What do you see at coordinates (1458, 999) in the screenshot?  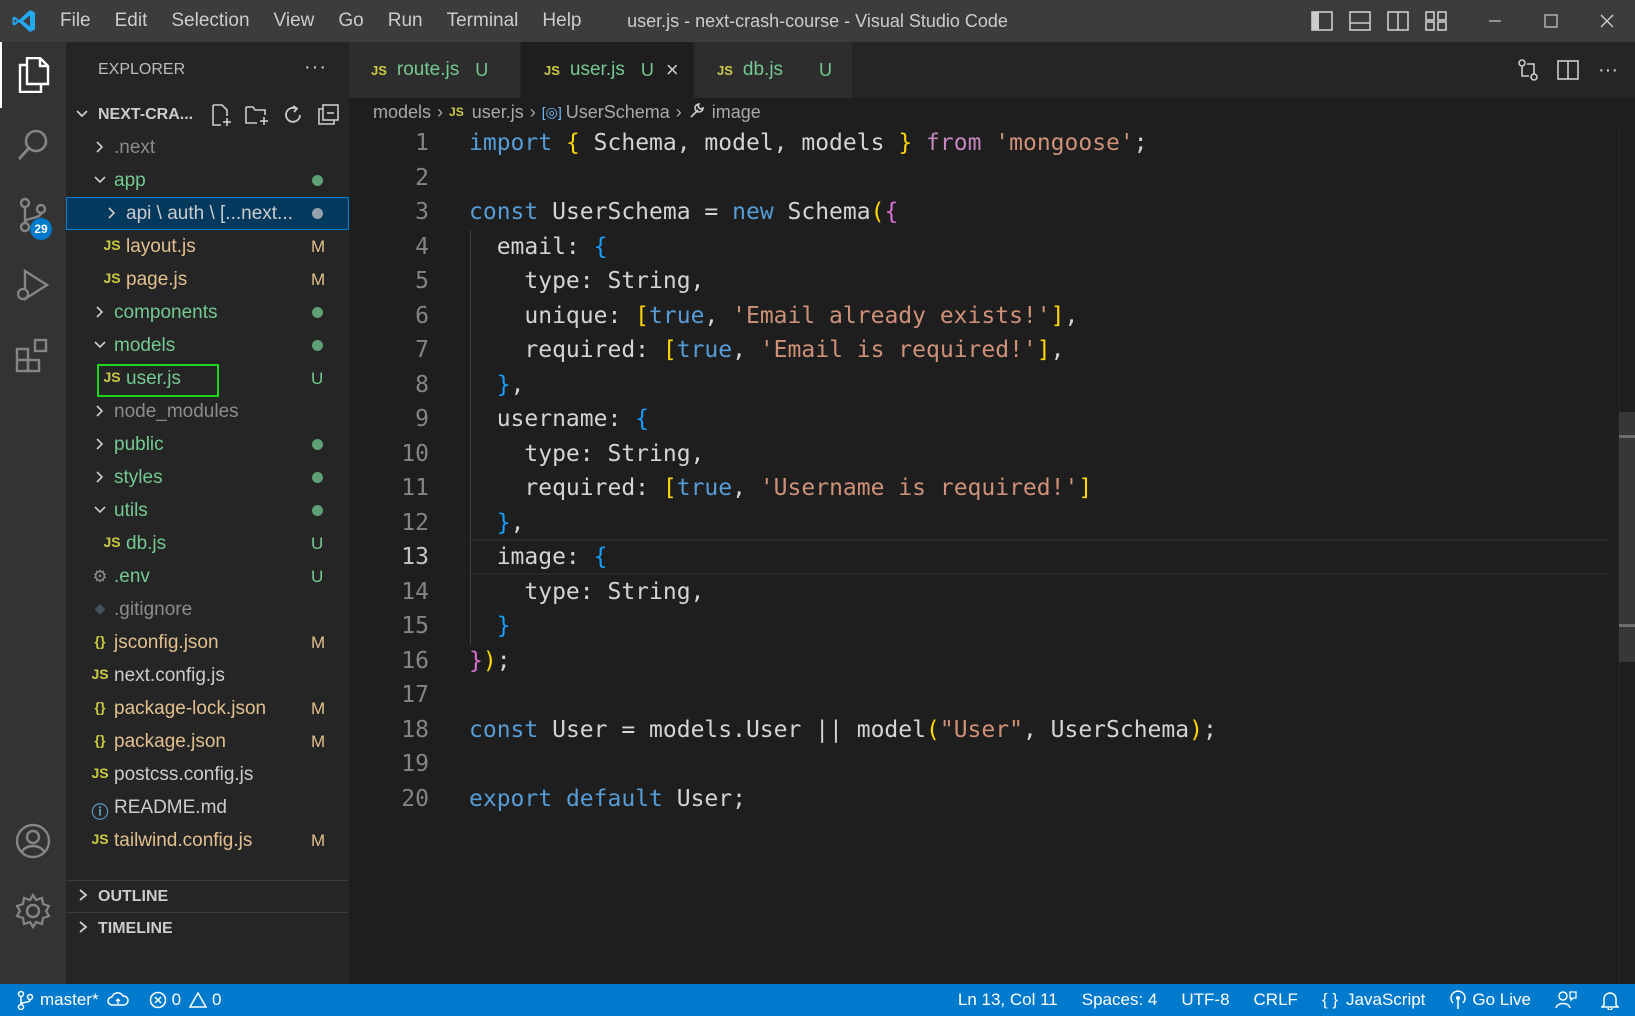 I see `broadcast-icon` at bounding box center [1458, 999].